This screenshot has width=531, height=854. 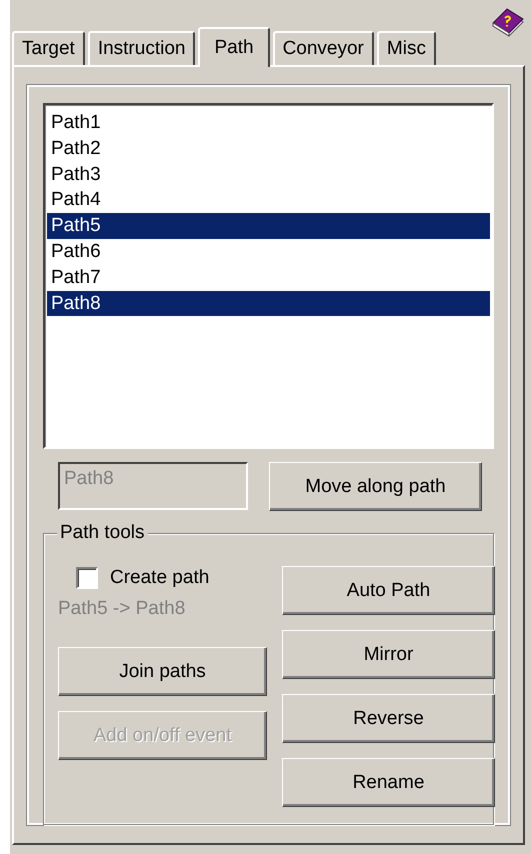 I want to click on checkbox-label: Create path, so click(x=160, y=578).